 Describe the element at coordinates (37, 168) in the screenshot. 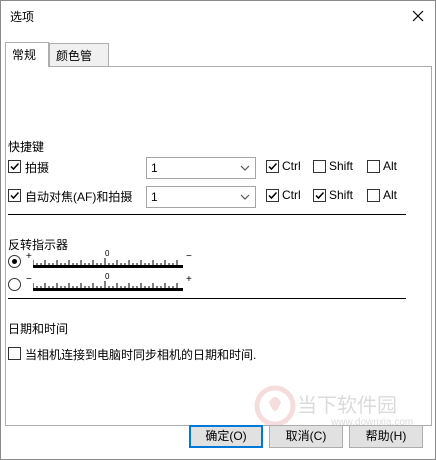

I see `shoot-label: 拍摄` at that location.